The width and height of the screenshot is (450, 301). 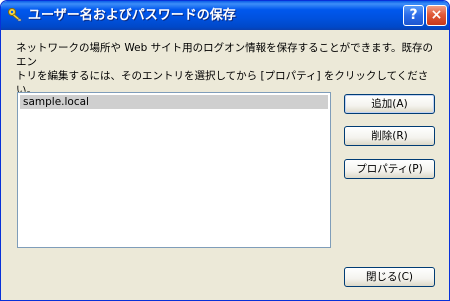 I want to click on keys-icon, so click(x=15, y=15).